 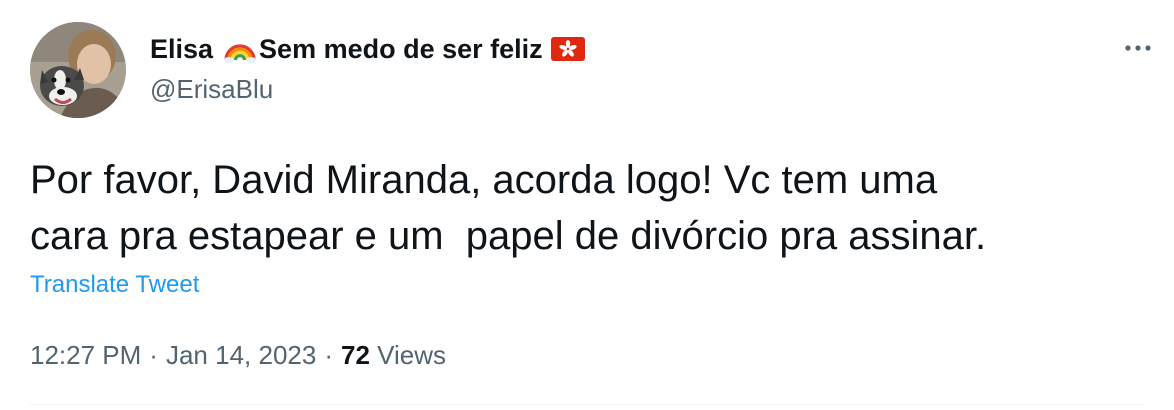 What do you see at coordinates (1138, 48) in the screenshot?
I see `more-options-icon` at bounding box center [1138, 48].